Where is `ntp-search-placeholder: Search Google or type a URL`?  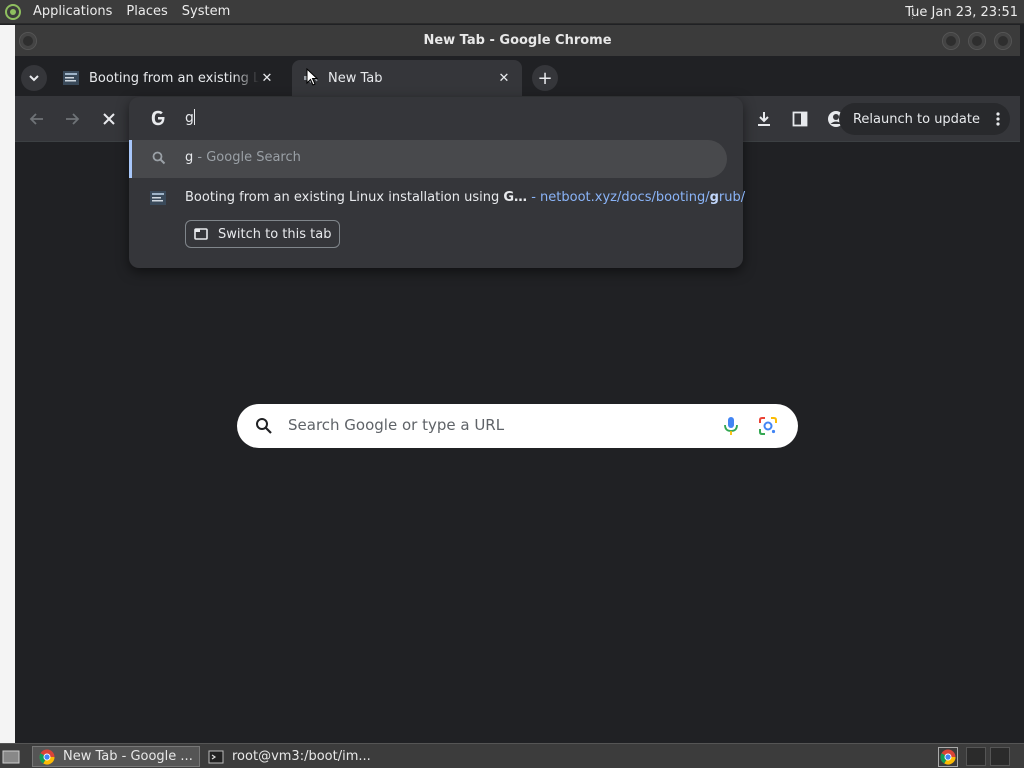 ntp-search-placeholder: Search Google or type a URL is located at coordinates (396, 425).